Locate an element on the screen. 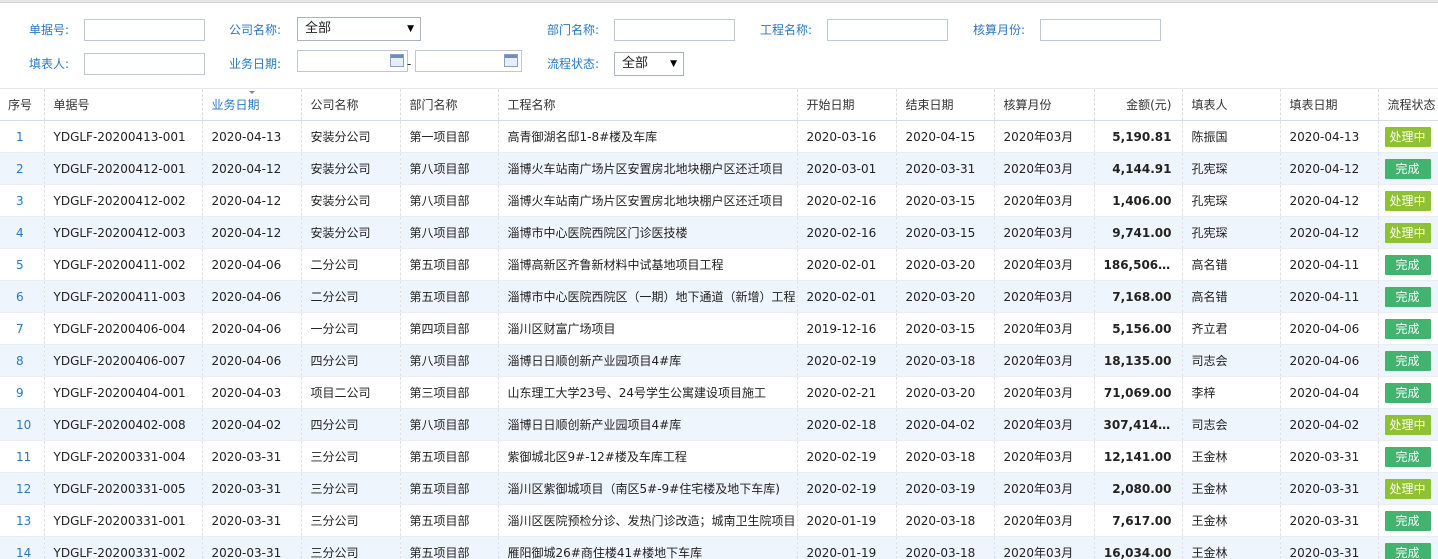 The height and width of the screenshot is (559, 1438). row-doc-no: YDGLF-20200331-004 is located at coordinates (123, 456).